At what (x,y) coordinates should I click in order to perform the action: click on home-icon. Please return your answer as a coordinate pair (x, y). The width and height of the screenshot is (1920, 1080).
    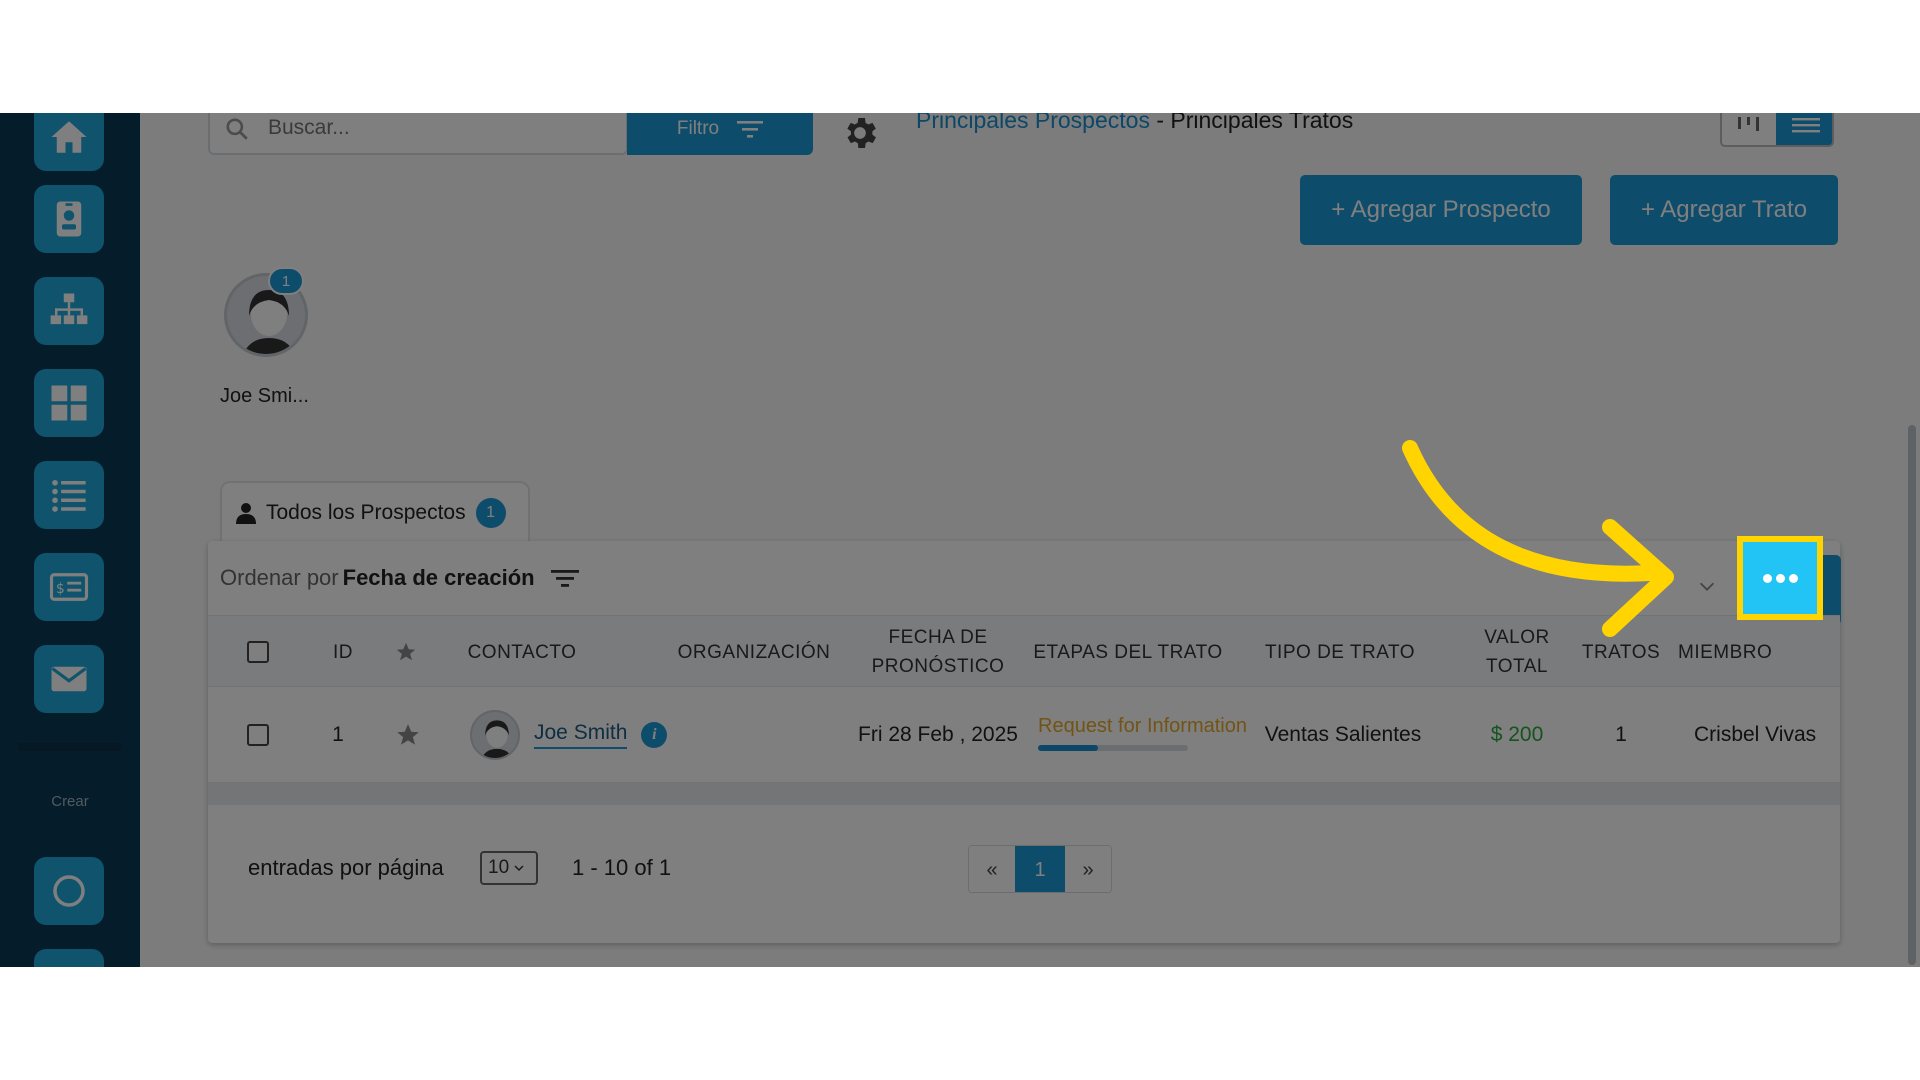
    Looking at the image, I should click on (69, 137).